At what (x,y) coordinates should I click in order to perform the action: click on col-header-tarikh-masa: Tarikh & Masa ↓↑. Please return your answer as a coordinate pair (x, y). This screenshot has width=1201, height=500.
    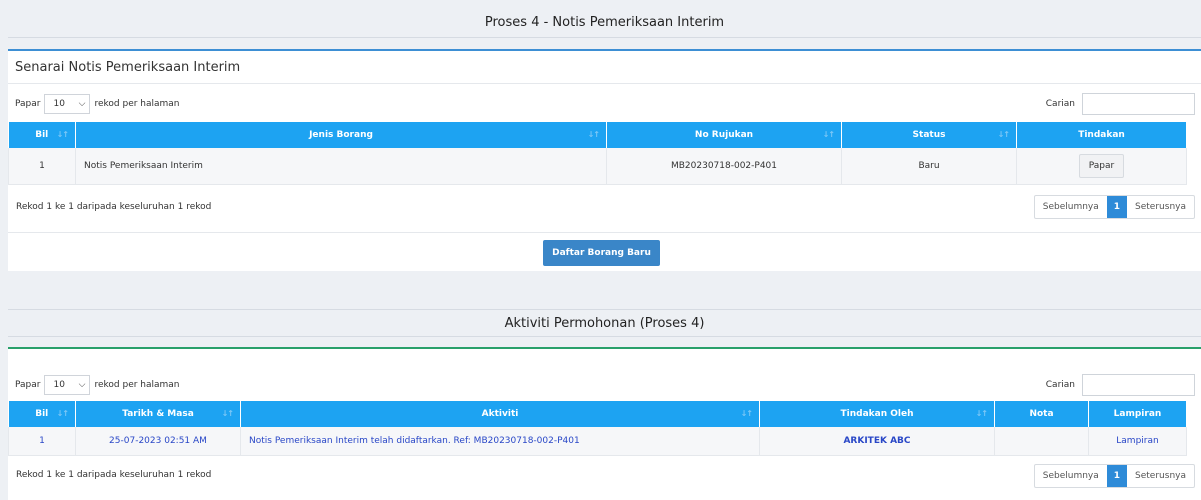
    Looking at the image, I should click on (158, 414).